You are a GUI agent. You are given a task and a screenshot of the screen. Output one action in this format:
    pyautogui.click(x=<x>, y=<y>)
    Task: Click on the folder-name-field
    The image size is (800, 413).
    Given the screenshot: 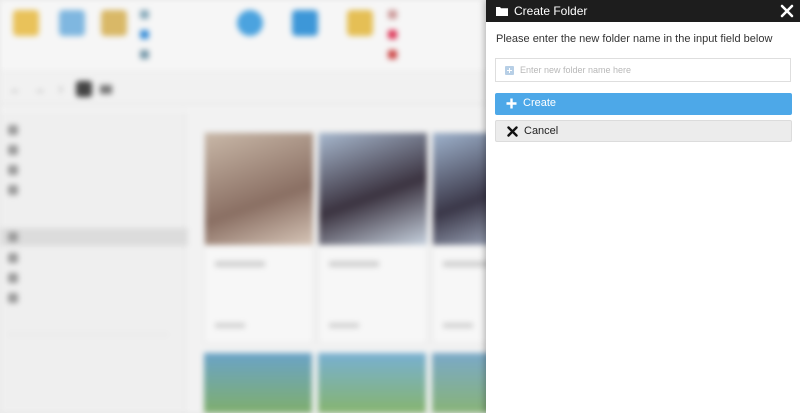 What is the action you would take?
    pyautogui.click(x=643, y=70)
    